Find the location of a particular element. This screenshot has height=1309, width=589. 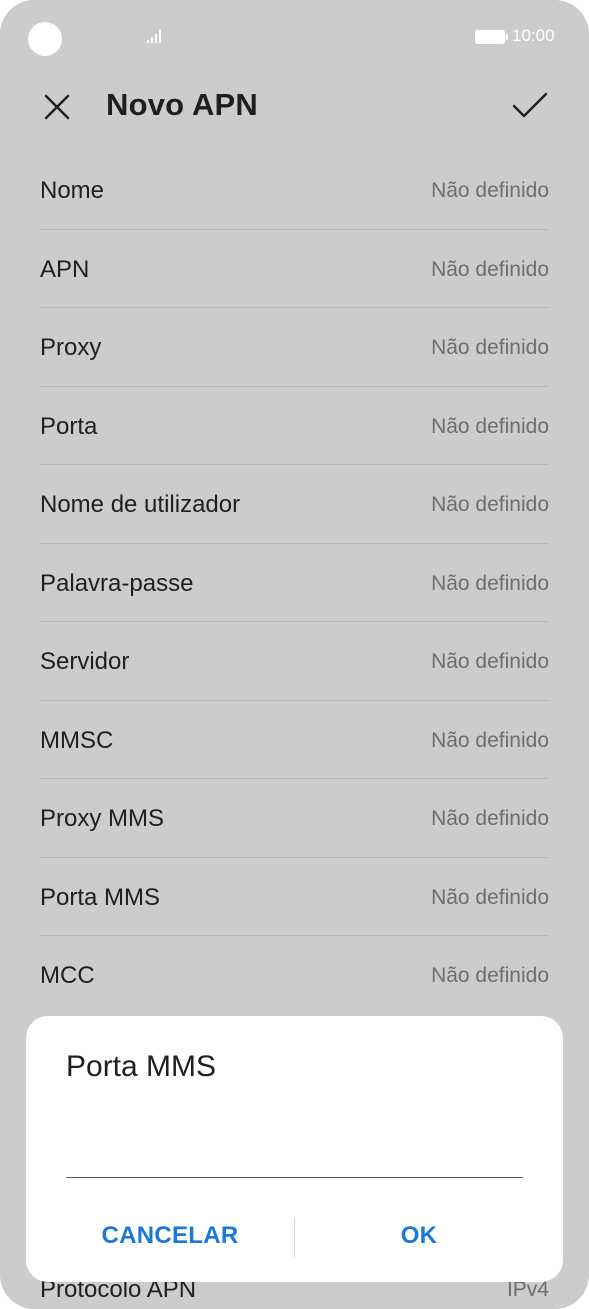

dialog-actions: CANCELAR OK is located at coordinates (294, 1236).